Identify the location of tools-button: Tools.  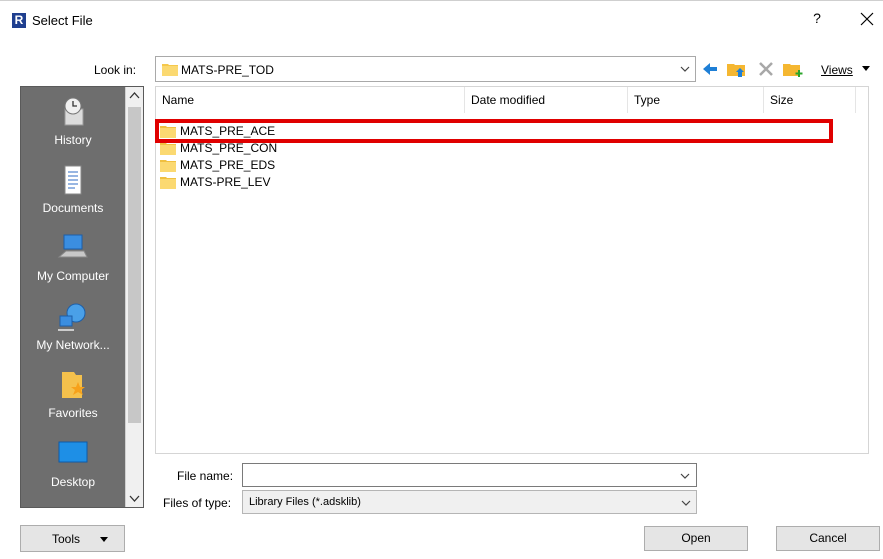
(72, 538).